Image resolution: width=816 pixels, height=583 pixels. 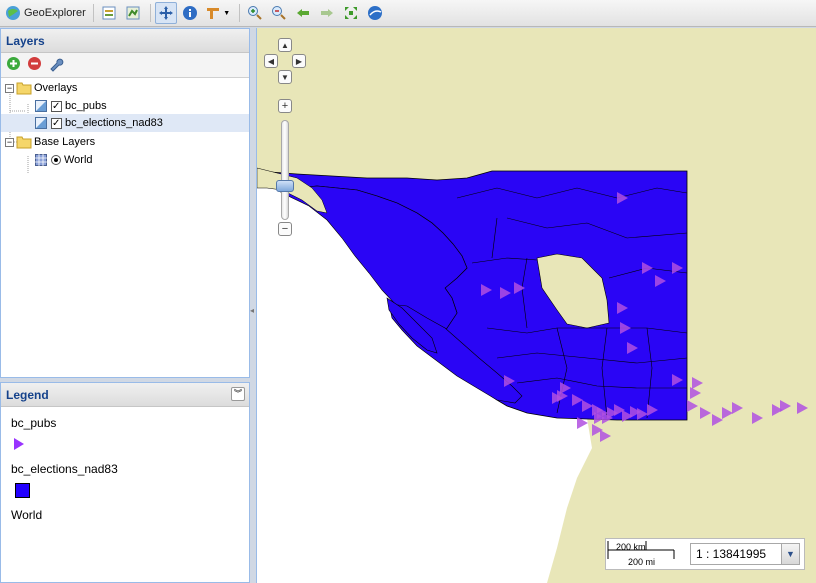 I want to click on raster-layer-icon, so click(x=41, y=160).